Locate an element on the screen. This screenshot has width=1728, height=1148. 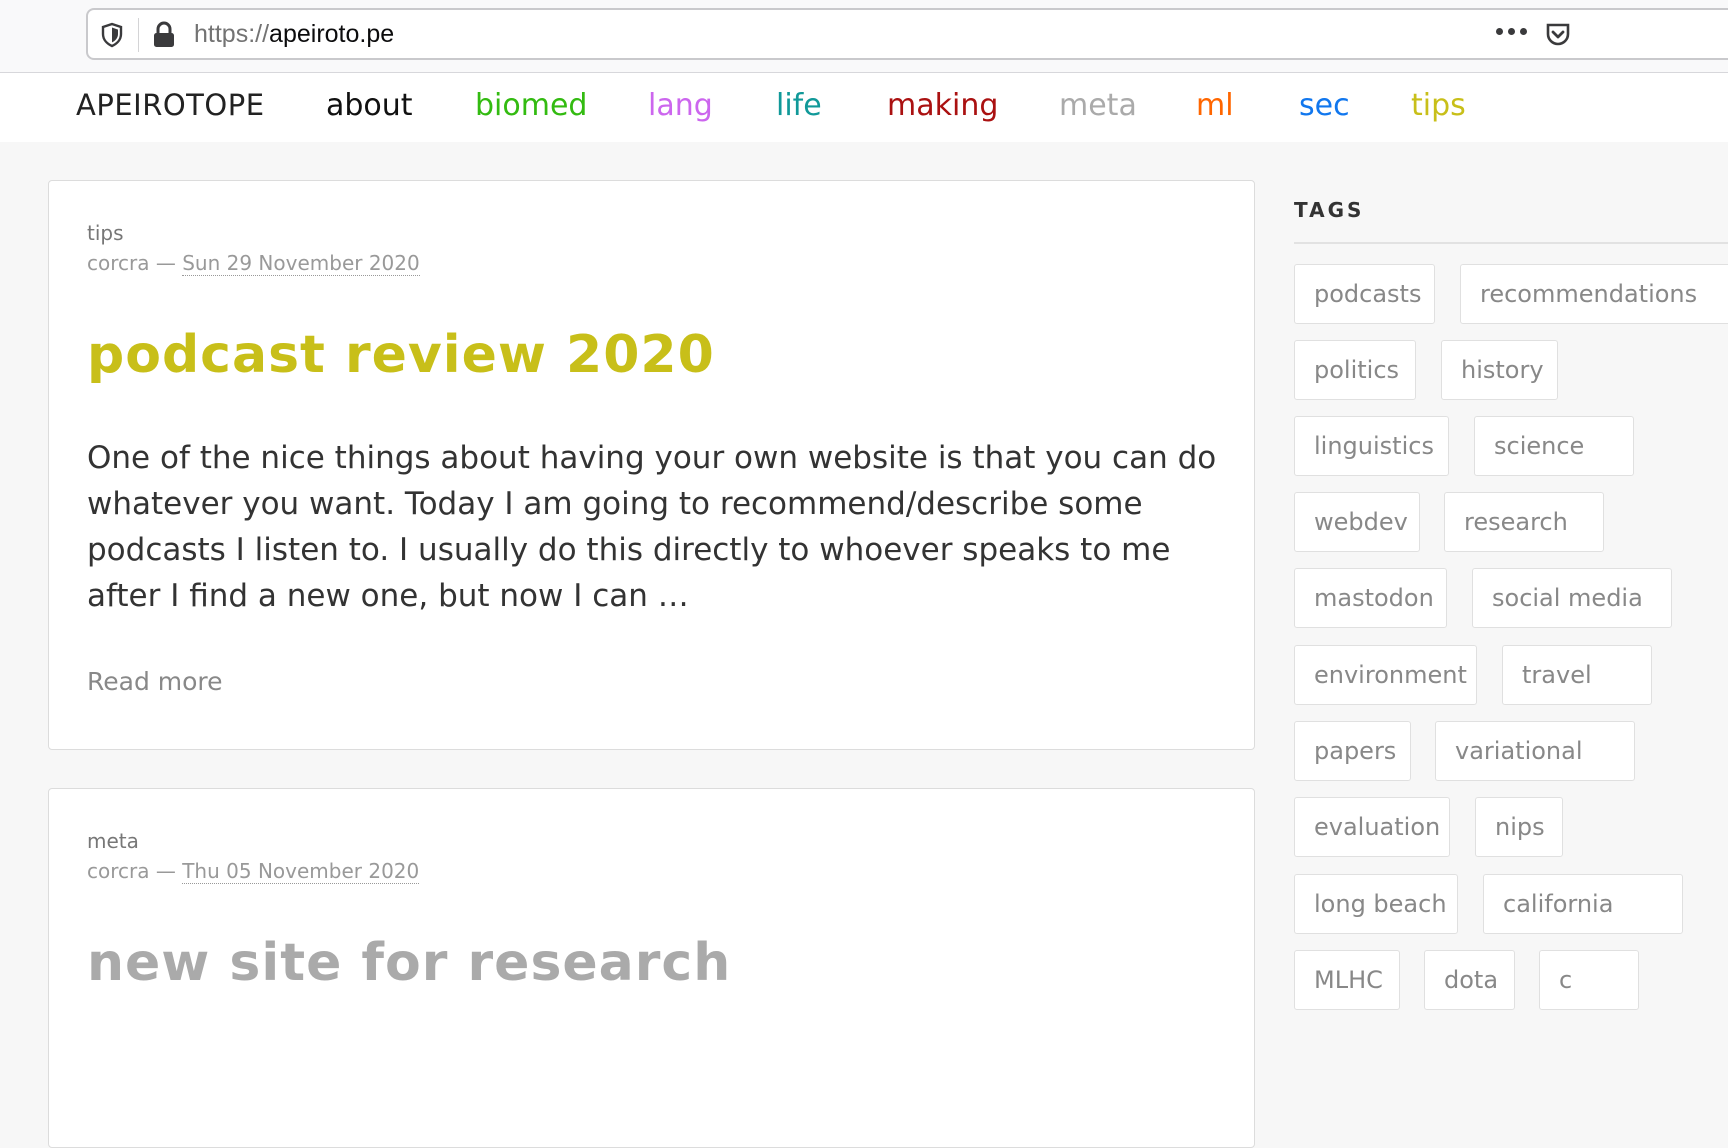
tag-politics: politics is located at coordinates (1355, 370).